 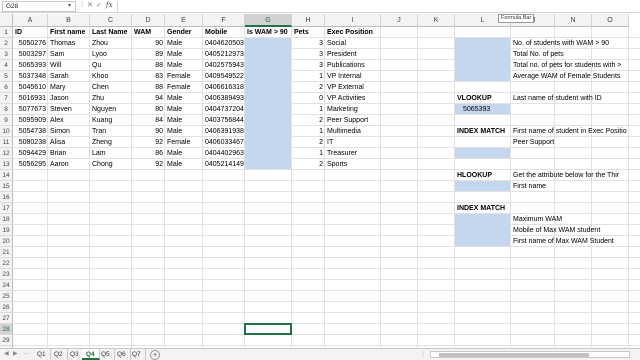 I want to click on student-first-name: Thomas, so click(x=69, y=43).